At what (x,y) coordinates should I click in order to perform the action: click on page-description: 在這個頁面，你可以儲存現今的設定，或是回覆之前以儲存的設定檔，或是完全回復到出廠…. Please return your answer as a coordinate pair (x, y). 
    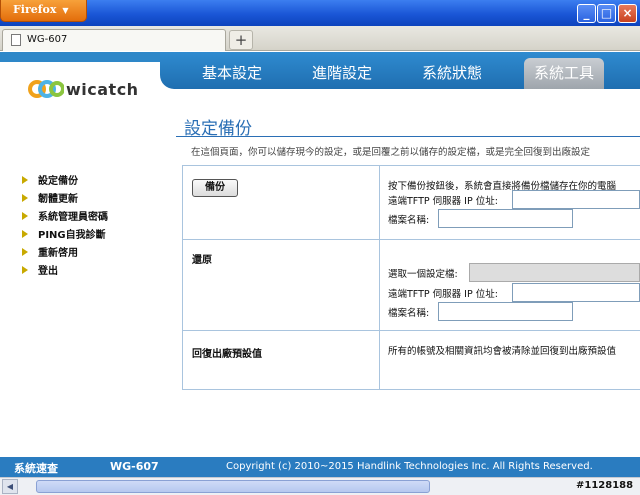
    Looking at the image, I should click on (391, 152).